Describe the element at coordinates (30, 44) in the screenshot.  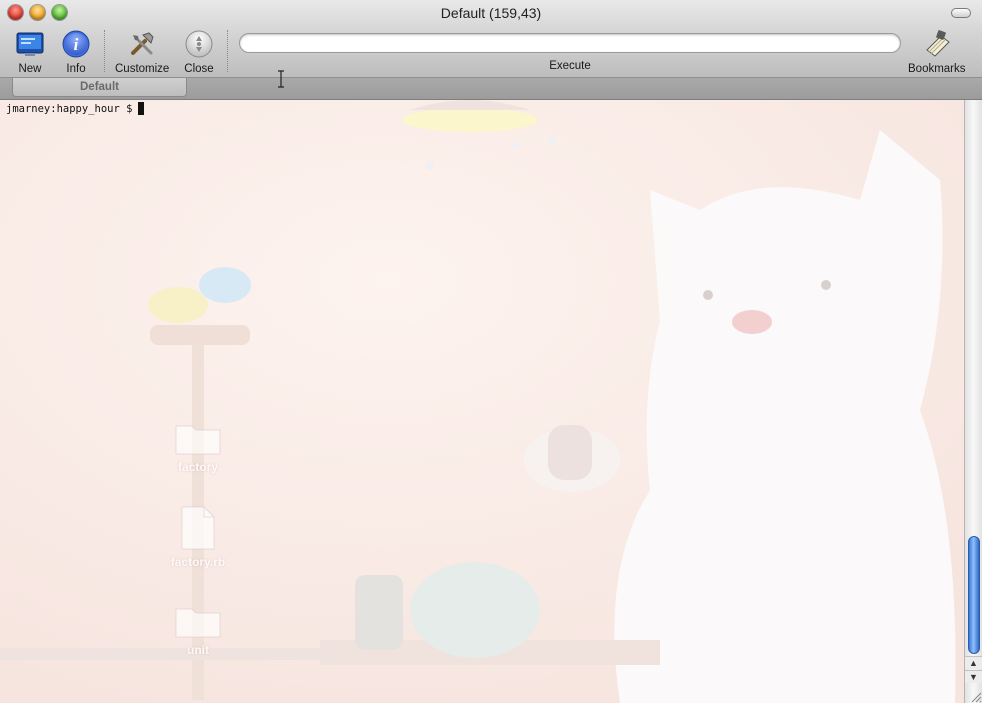
I see `new-terminal-icon` at that location.